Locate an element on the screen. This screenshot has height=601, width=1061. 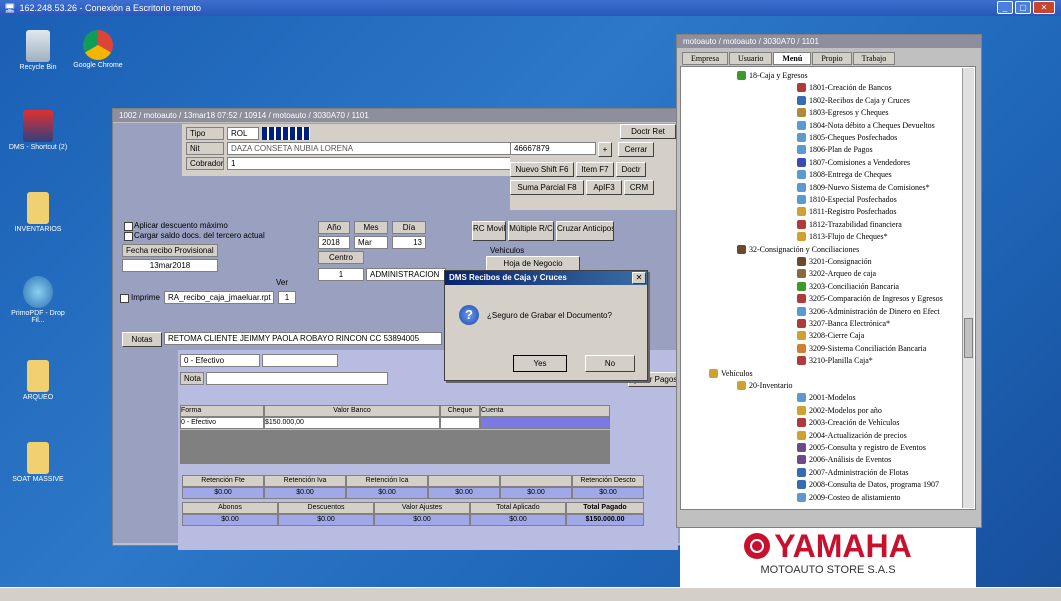
menu-tree-item: 3202-Arqueo de caja is located at coordinates (836, 274).